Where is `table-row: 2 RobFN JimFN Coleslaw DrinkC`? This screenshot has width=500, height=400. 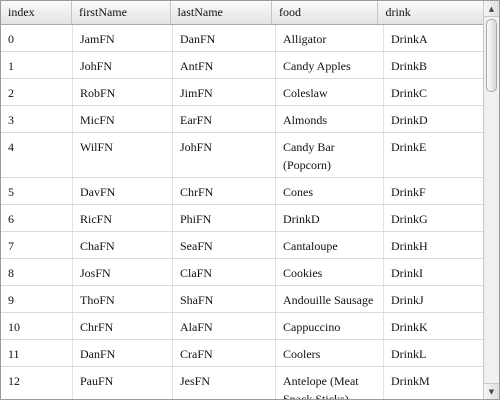 table-row: 2 RobFN JimFN Coleslaw DrinkC is located at coordinates (242, 92).